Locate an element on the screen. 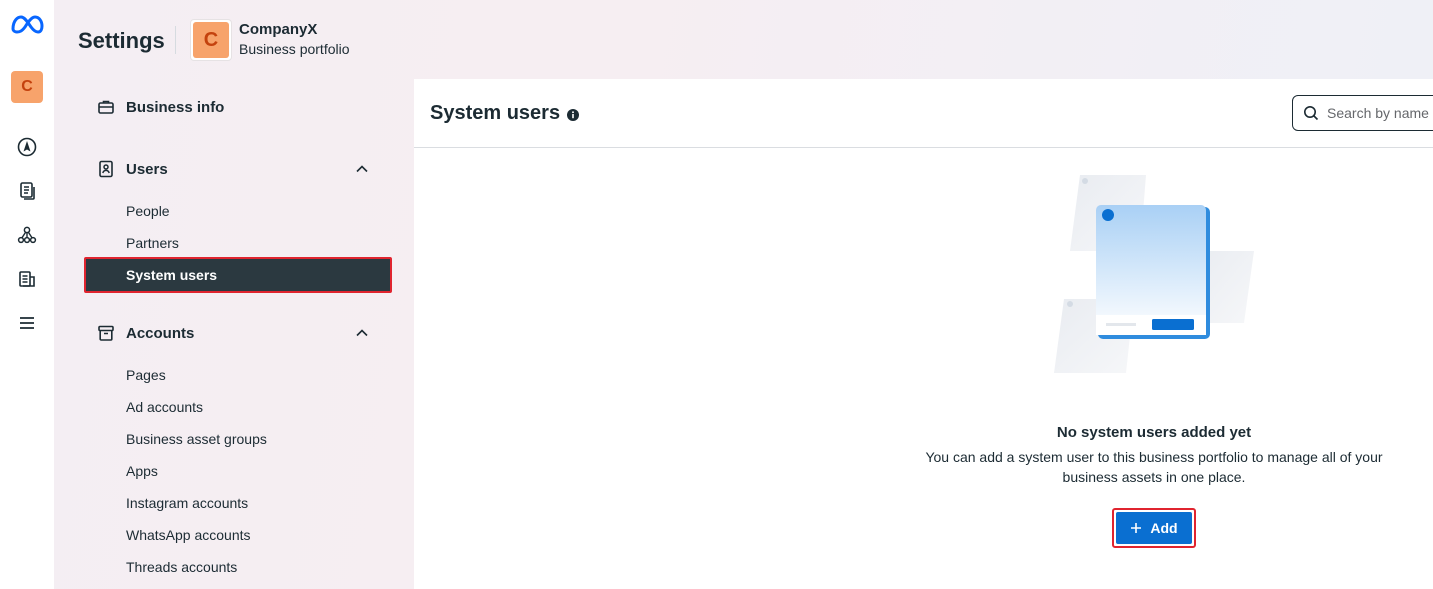 The height and width of the screenshot is (589, 1433). sidebar-section-label: Users is located at coordinates (147, 169).